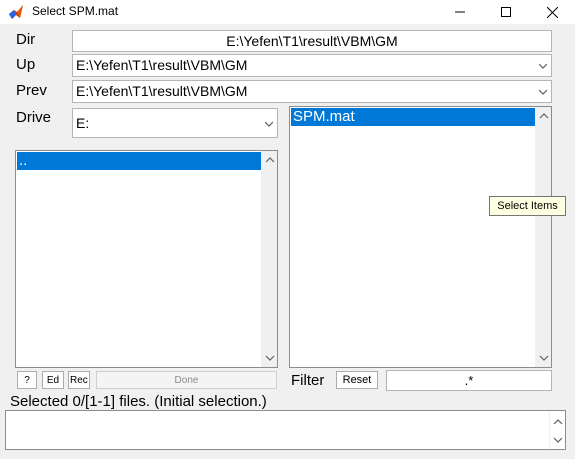 The width and height of the screenshot is (575, 459). Describe the element at coordinates (16, 12) in the screenshot. I see `matlab-icon` at that location.